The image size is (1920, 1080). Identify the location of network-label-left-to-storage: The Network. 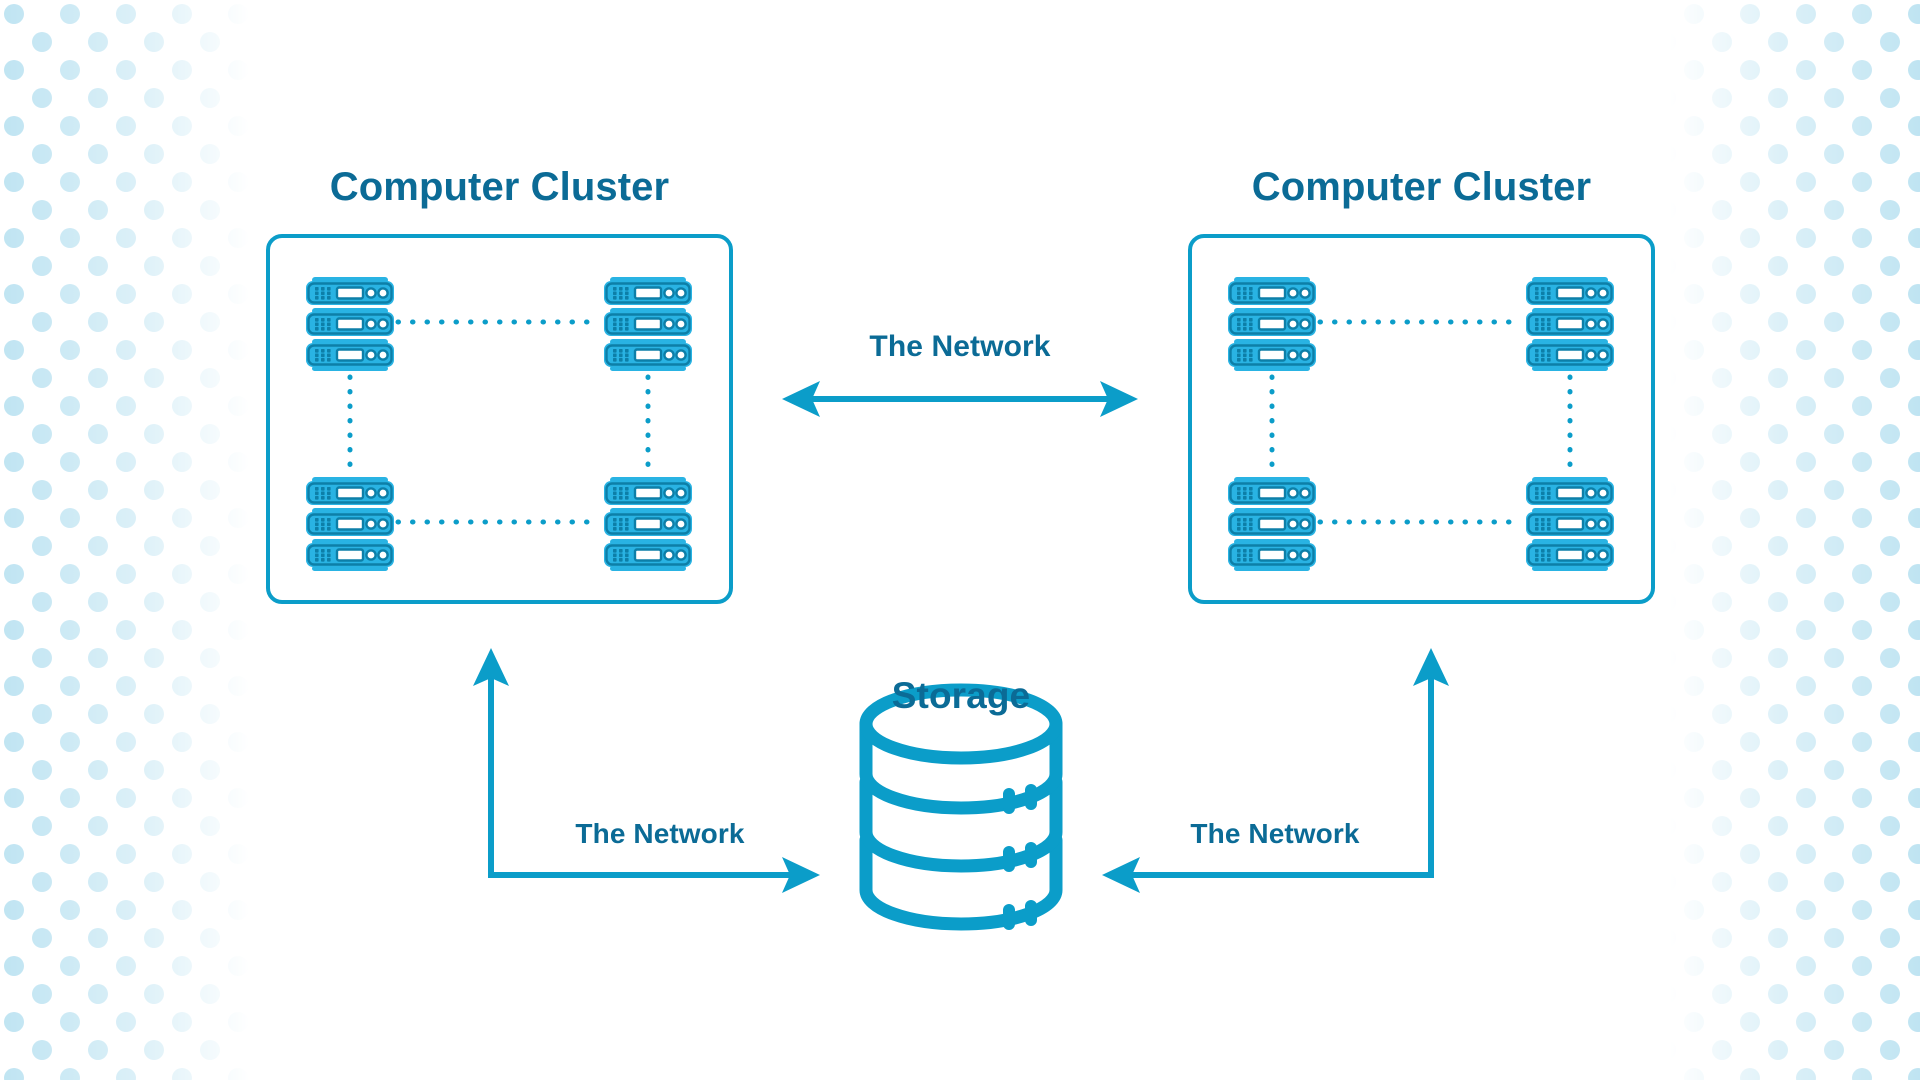
(660, 833).